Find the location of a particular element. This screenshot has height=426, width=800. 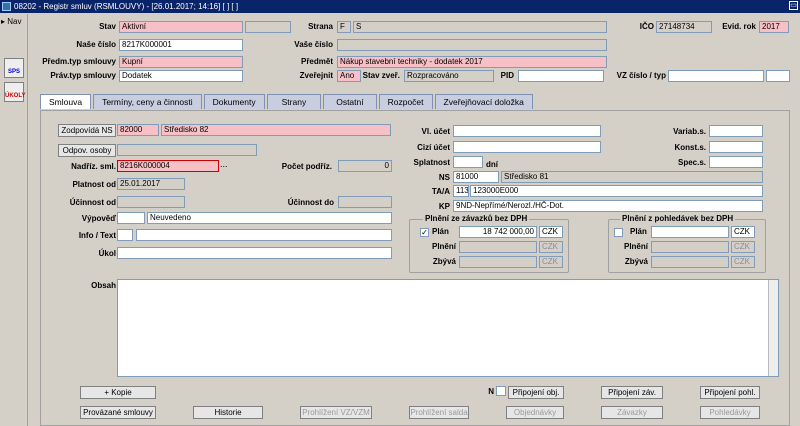

ns-code-field: 81000 is located at coordinates (476, 177).